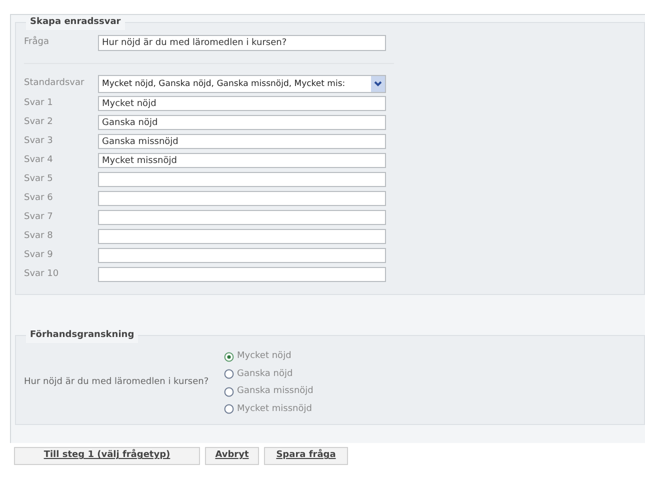  Describe the element at coordinates (242, 122) in the screenshot. I see `input-field: Ganska nöjd` at that location.